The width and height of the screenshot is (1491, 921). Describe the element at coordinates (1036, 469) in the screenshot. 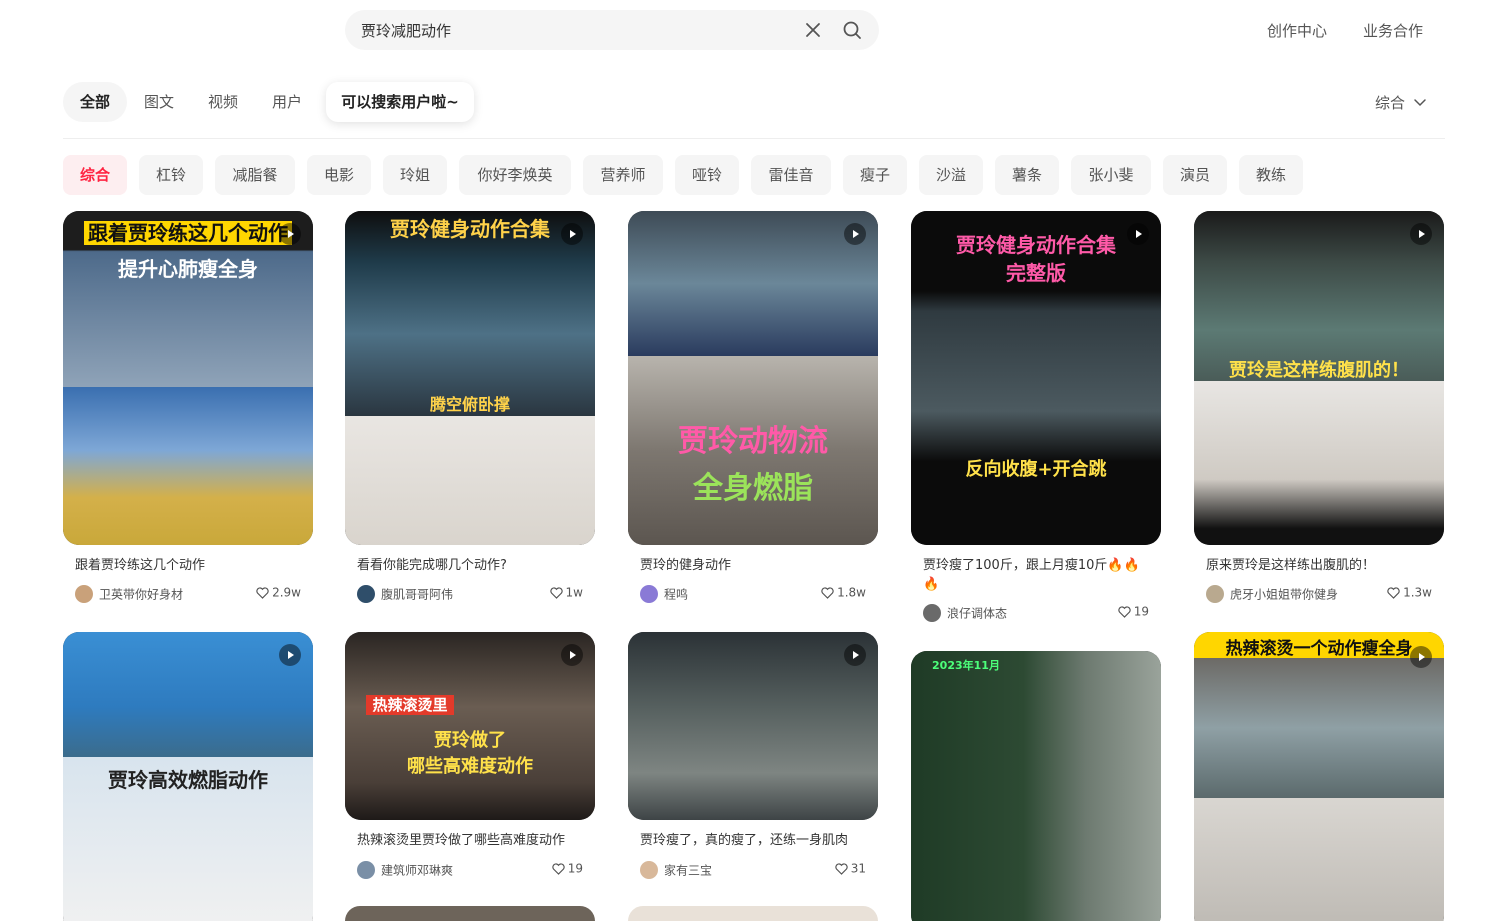

I see `cover-caption: 反向收腹+开合跳` at that location.